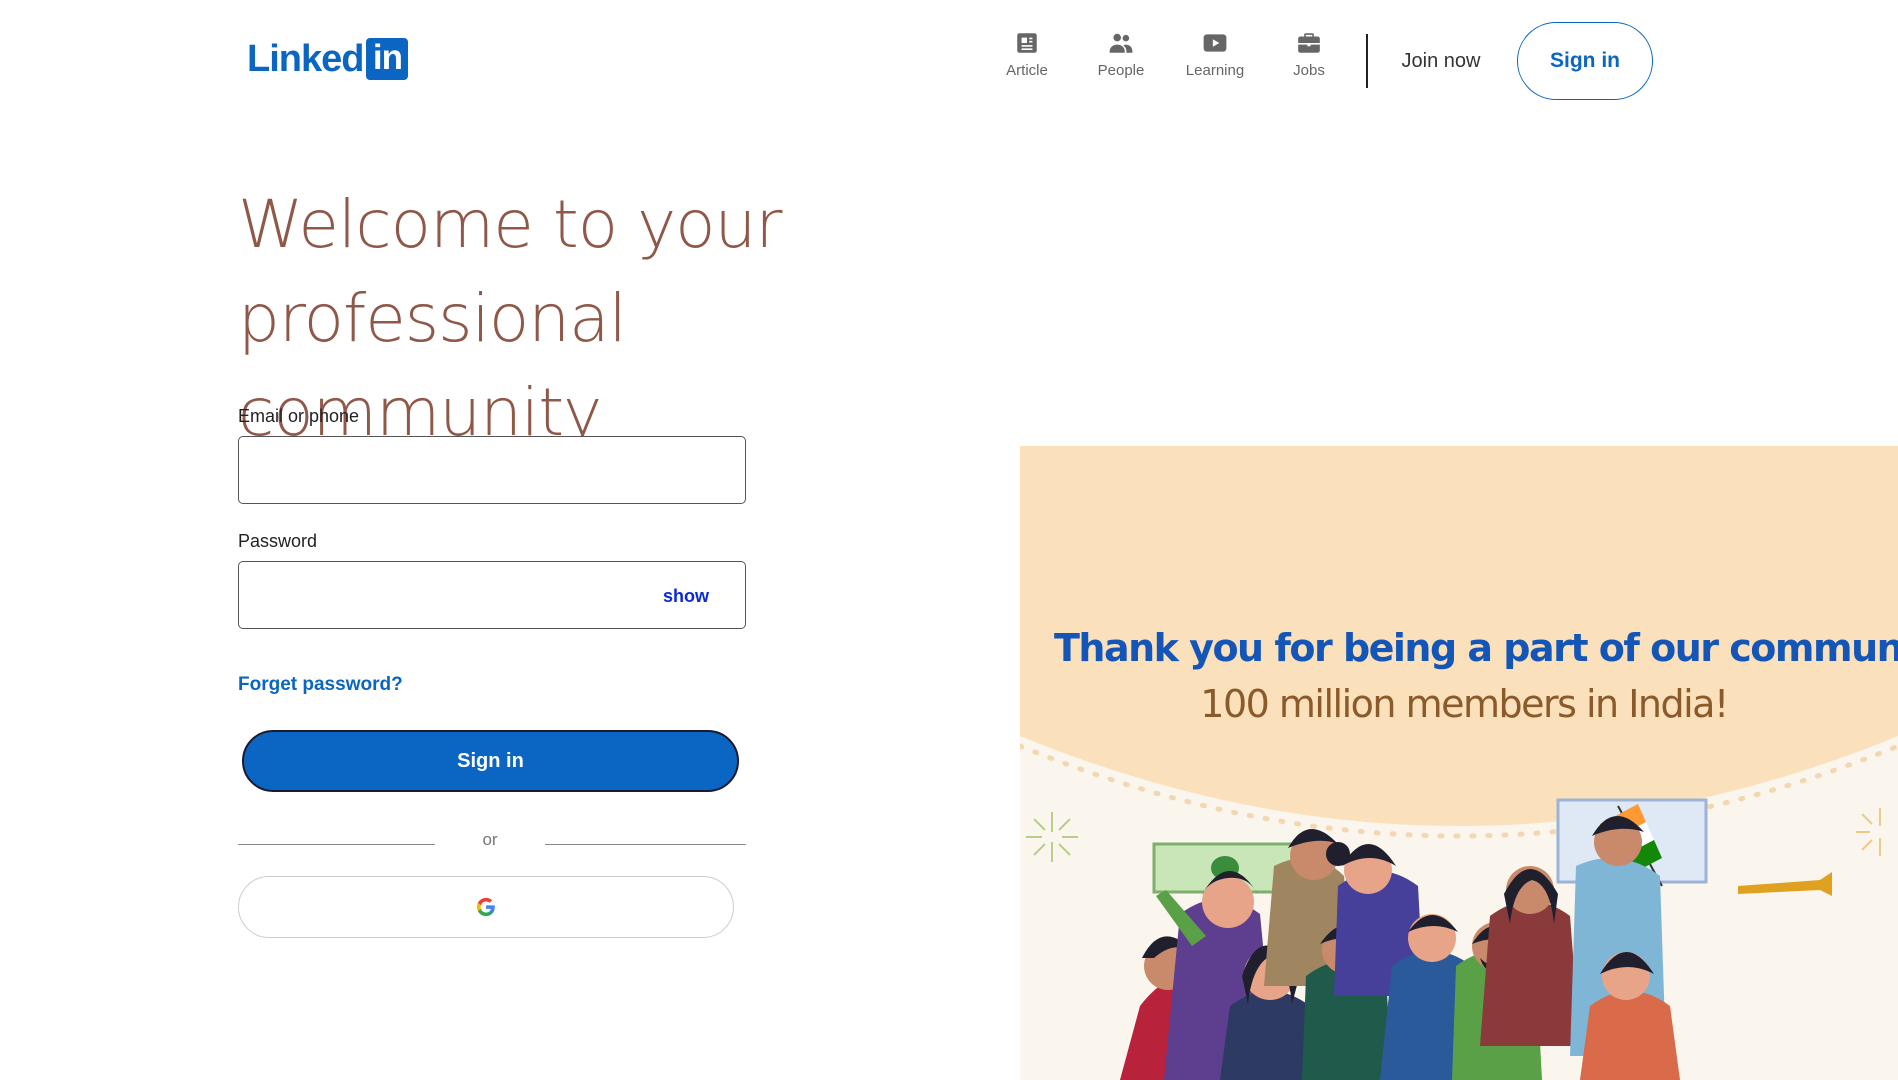 The height and width of the screenshot is (1080, 1898). What do you see at coordinates (1367, 61) in the screenshot?
I see `nav-divider` at bounding box center [1367, 61].